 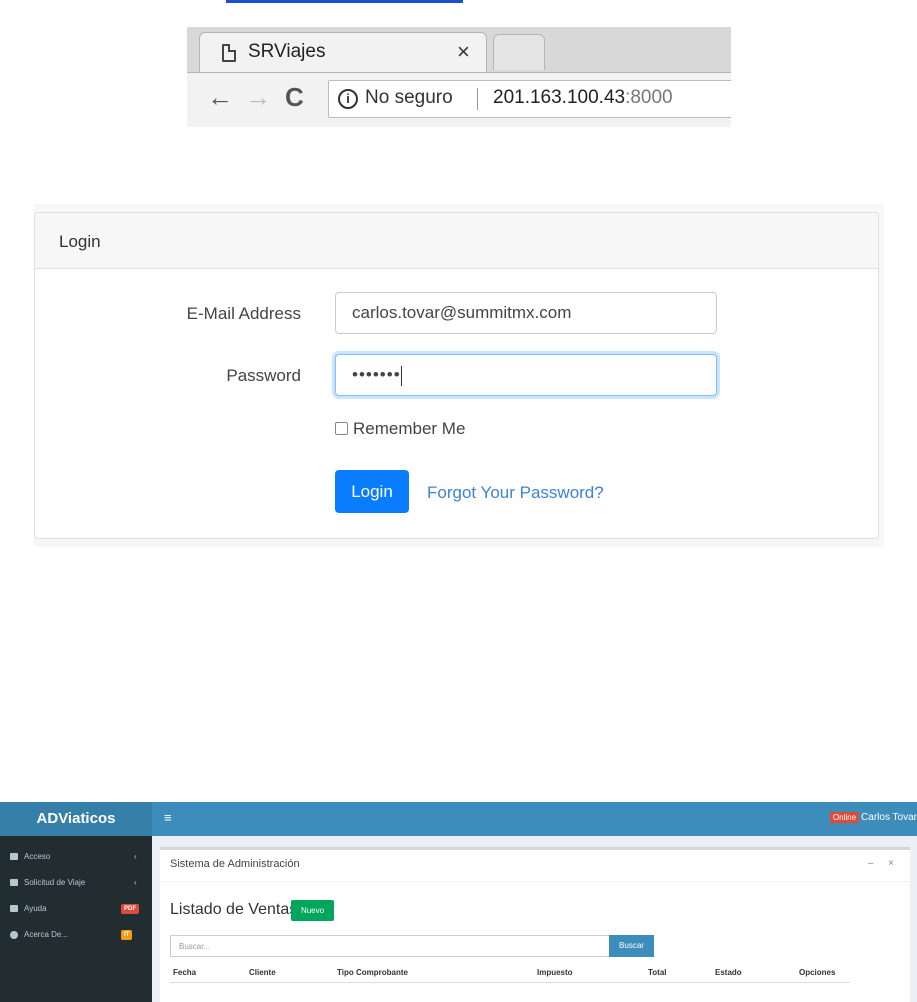 What do you see at coordinates (884, 863) in the screenshot?
I see `box-tools: – ×` at bounding box center [884, 863].